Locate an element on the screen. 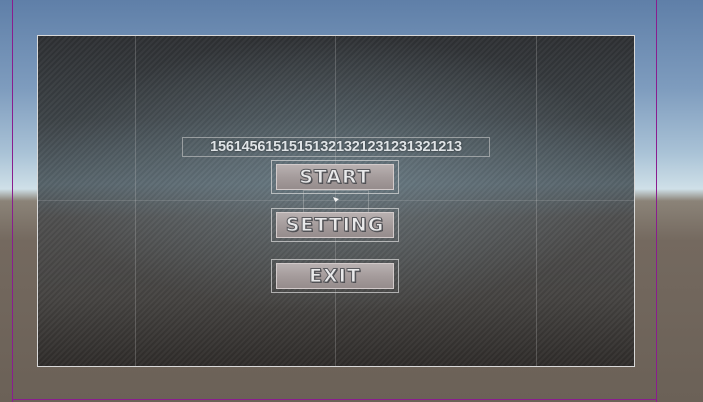  score-text: 15614561515151321321231231321213 is located at coordinates (336, 147).